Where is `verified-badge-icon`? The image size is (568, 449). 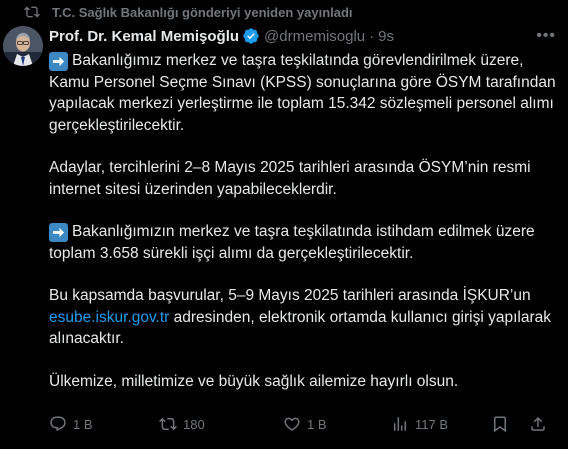 verified-badge-icon is located at coordinates (251, 36).